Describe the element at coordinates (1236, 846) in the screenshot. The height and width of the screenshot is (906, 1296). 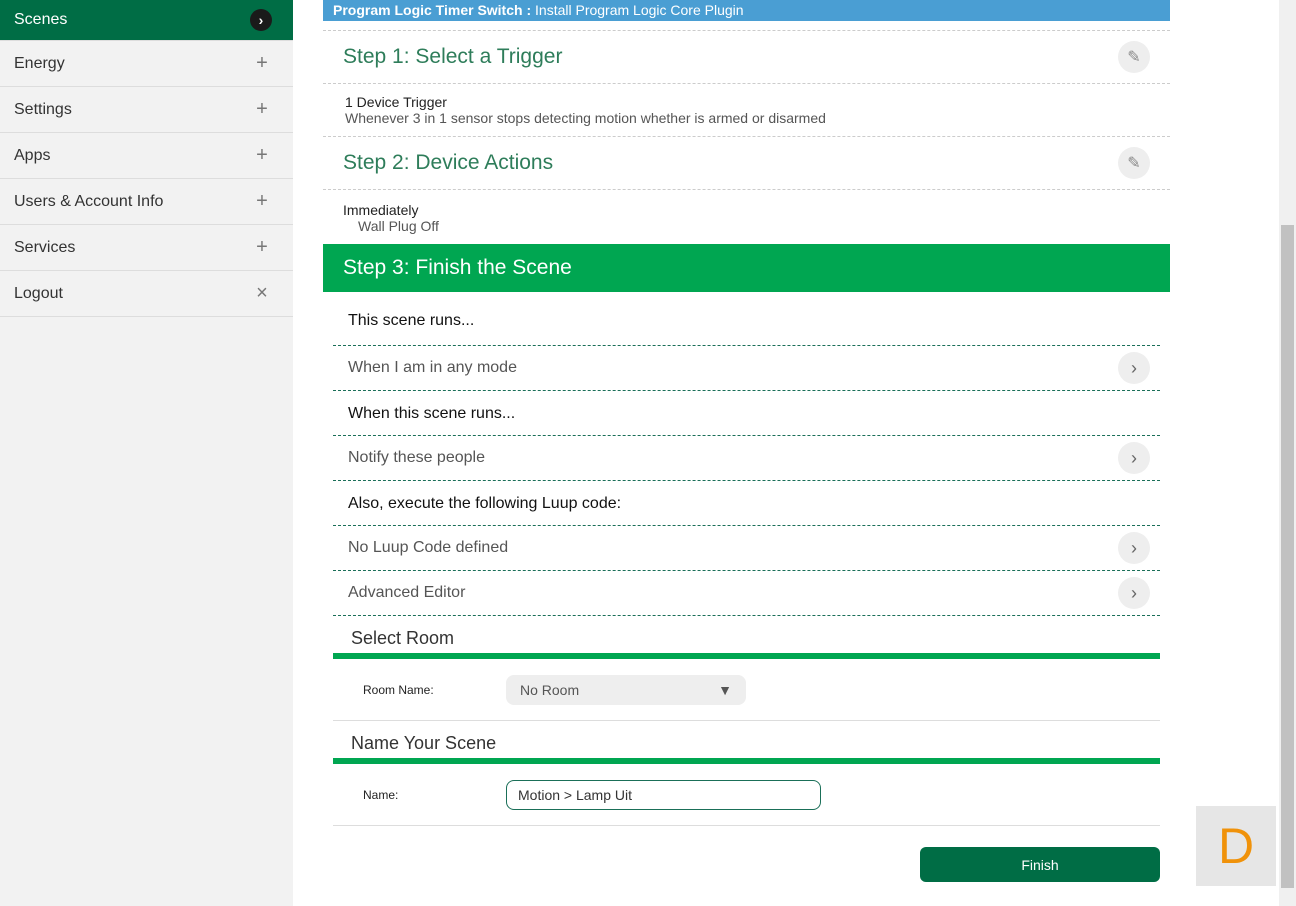
I see `d-badge: D` at that location.